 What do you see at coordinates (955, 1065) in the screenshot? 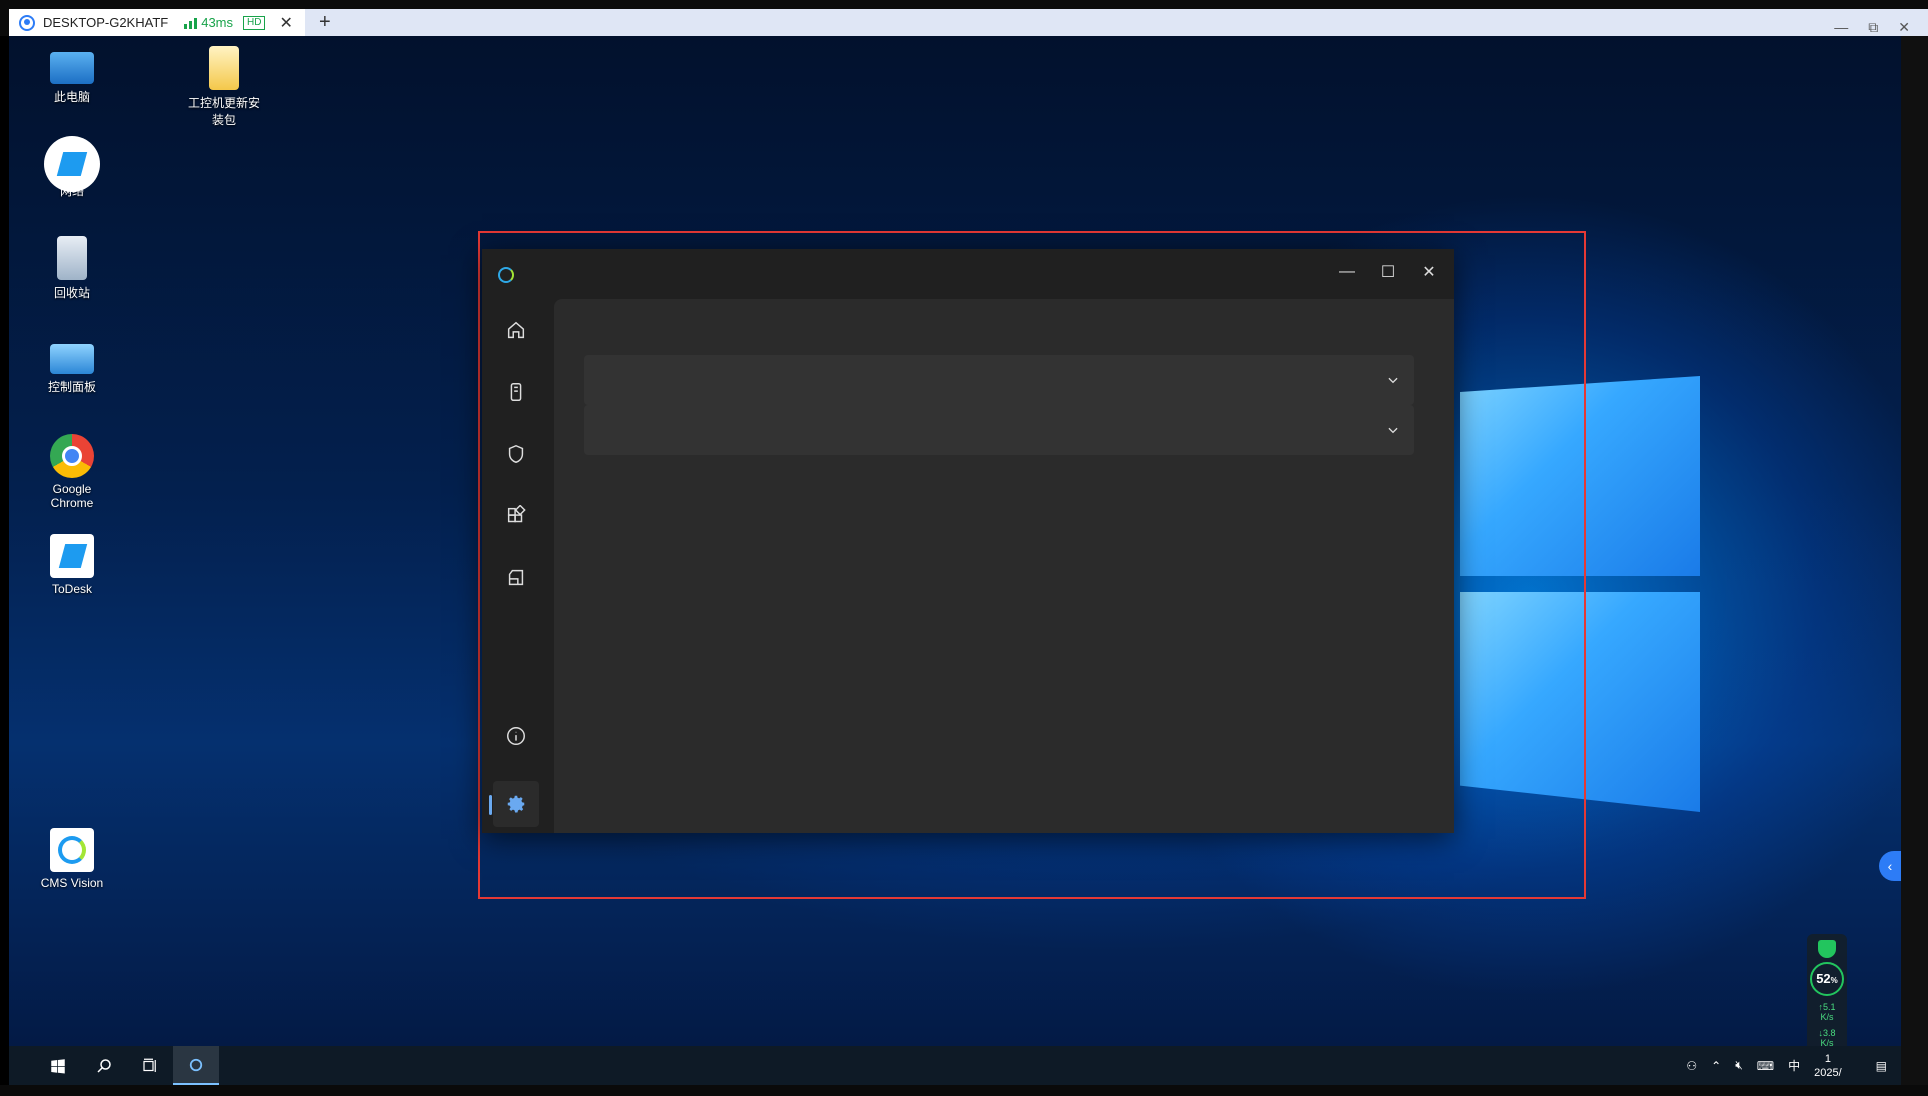
I see `taskbar: ⚇ ⌃ 🔇︎ ⌨ 中 1 2025/ ▤` at bounding box center [955, 1065].